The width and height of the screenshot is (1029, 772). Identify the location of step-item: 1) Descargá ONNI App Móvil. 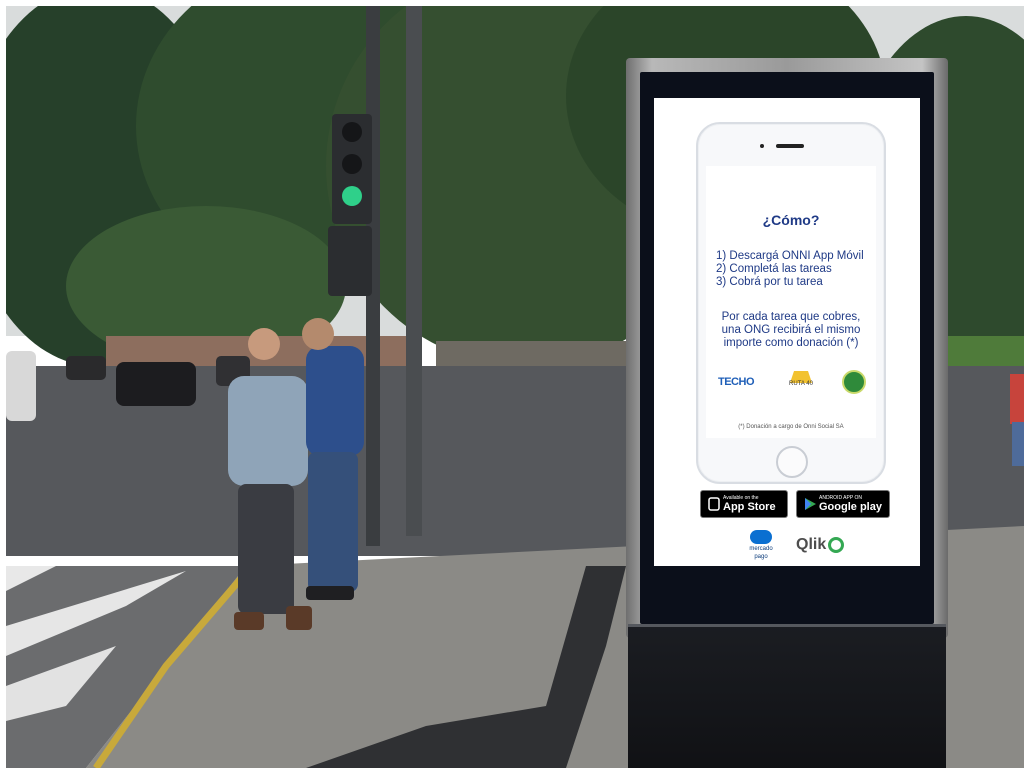
(790, 256).